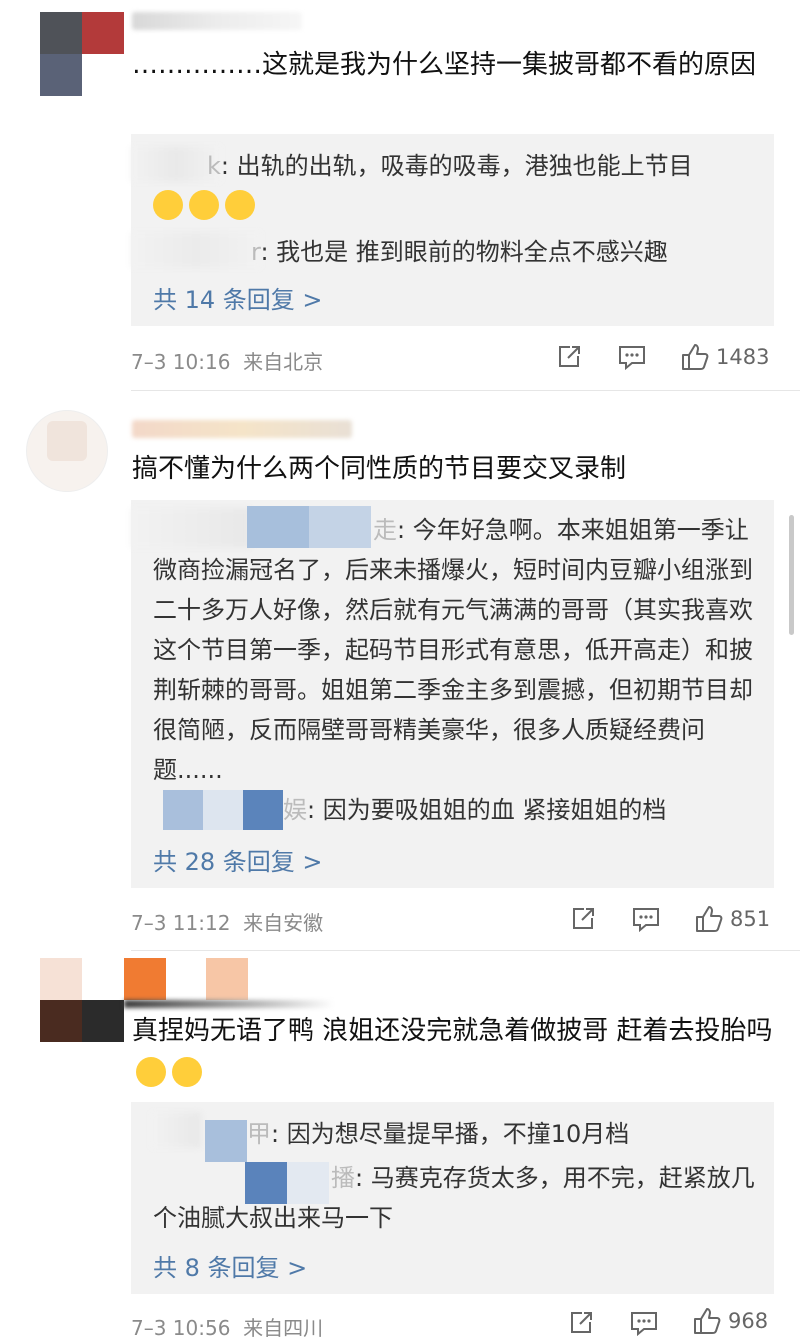 The height and width of the screenshot is (1341, 800). Describe the element at coordinates (181, 1328) in the screenshot. I see `comment-time: 7–3 10:56` at that location.